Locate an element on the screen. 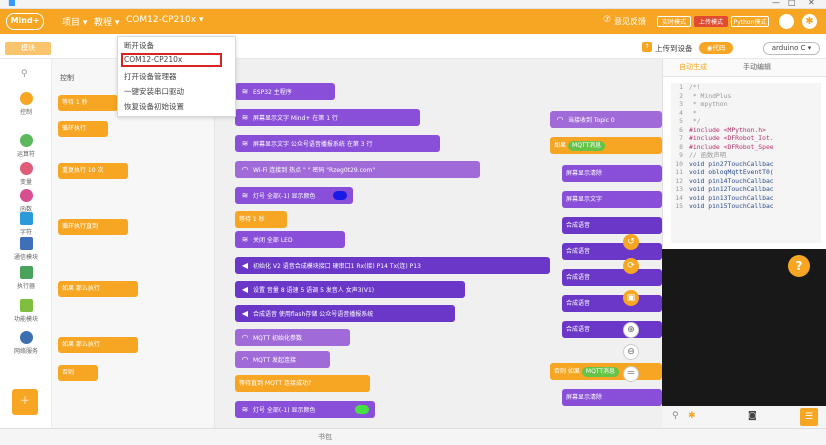  line-number: 13 is located at coordinates (679, 189).